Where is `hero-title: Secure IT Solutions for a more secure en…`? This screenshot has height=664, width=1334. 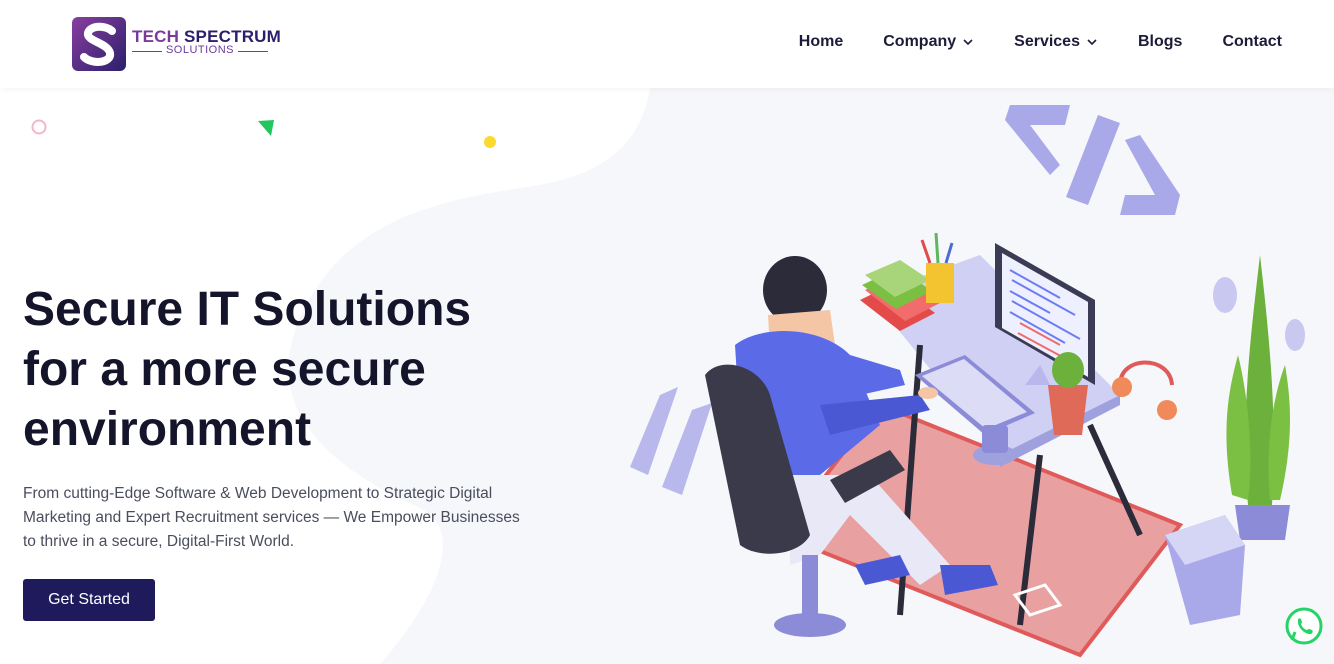 hero-title: Secure IT Solutions for a more secure en… is located at coordinates (247, 369).